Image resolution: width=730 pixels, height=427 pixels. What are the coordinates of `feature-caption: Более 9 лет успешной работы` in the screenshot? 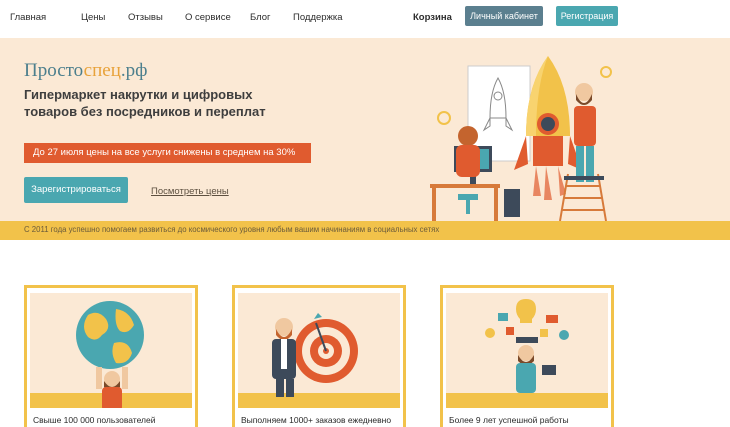 It's located at (509, 420).